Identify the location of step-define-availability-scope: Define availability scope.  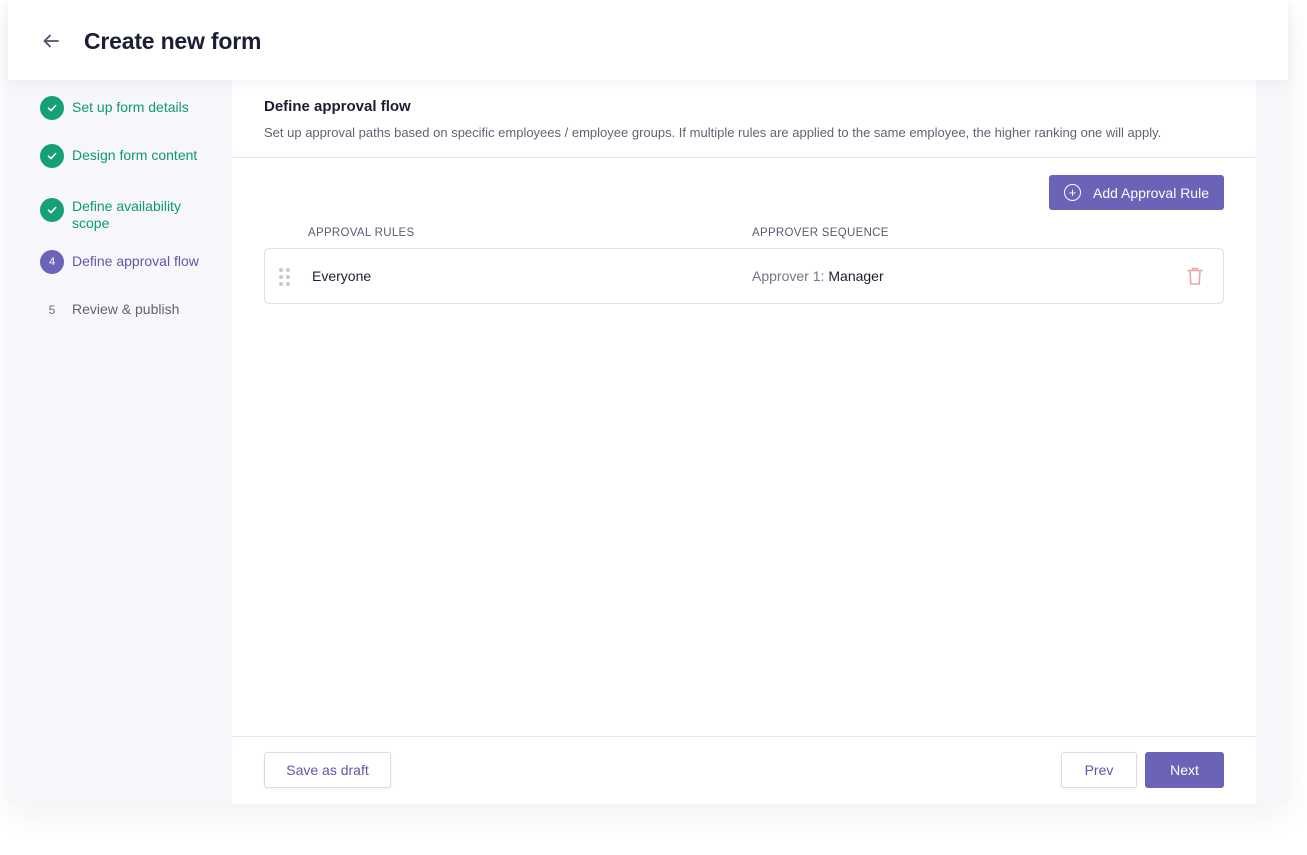
(121, 215).